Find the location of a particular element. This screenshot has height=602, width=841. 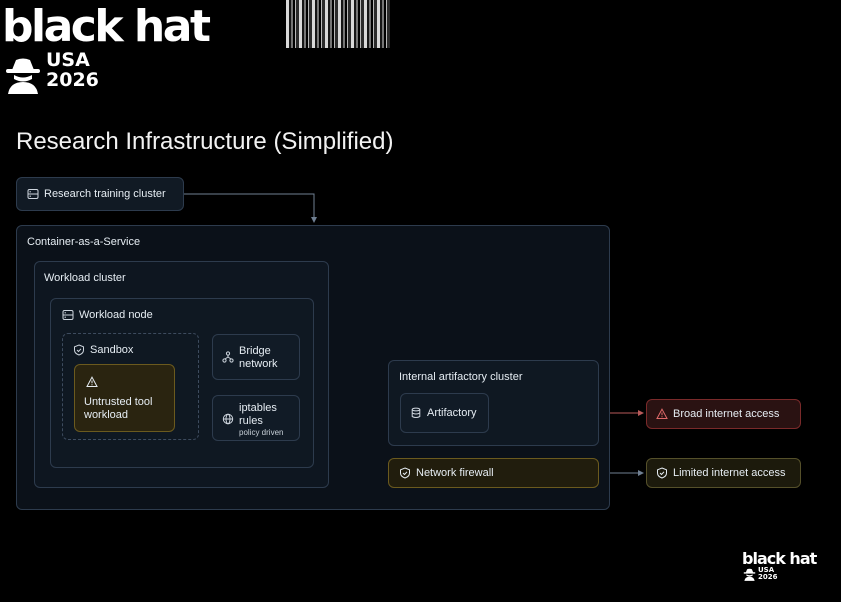

bridge-network-box: Bridge network is located at coordinates (256, 357).